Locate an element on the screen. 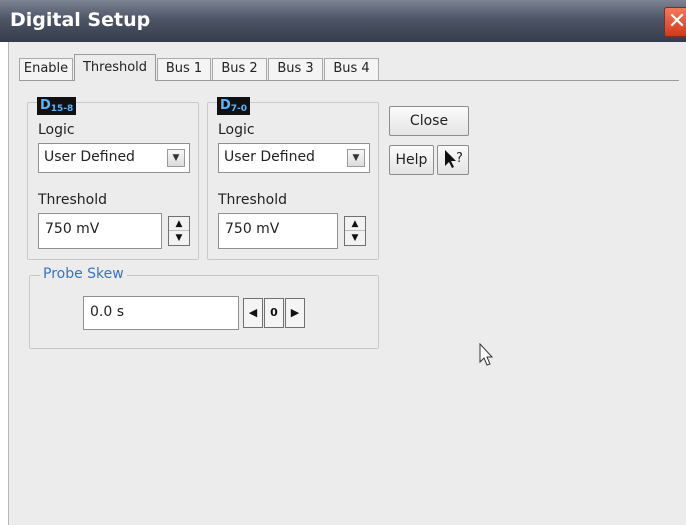 The image size is (686, 525). group-probe-skew: Probe Skew 0.0 s ◀ 0 ▶ is located at coordinates (204, 307).